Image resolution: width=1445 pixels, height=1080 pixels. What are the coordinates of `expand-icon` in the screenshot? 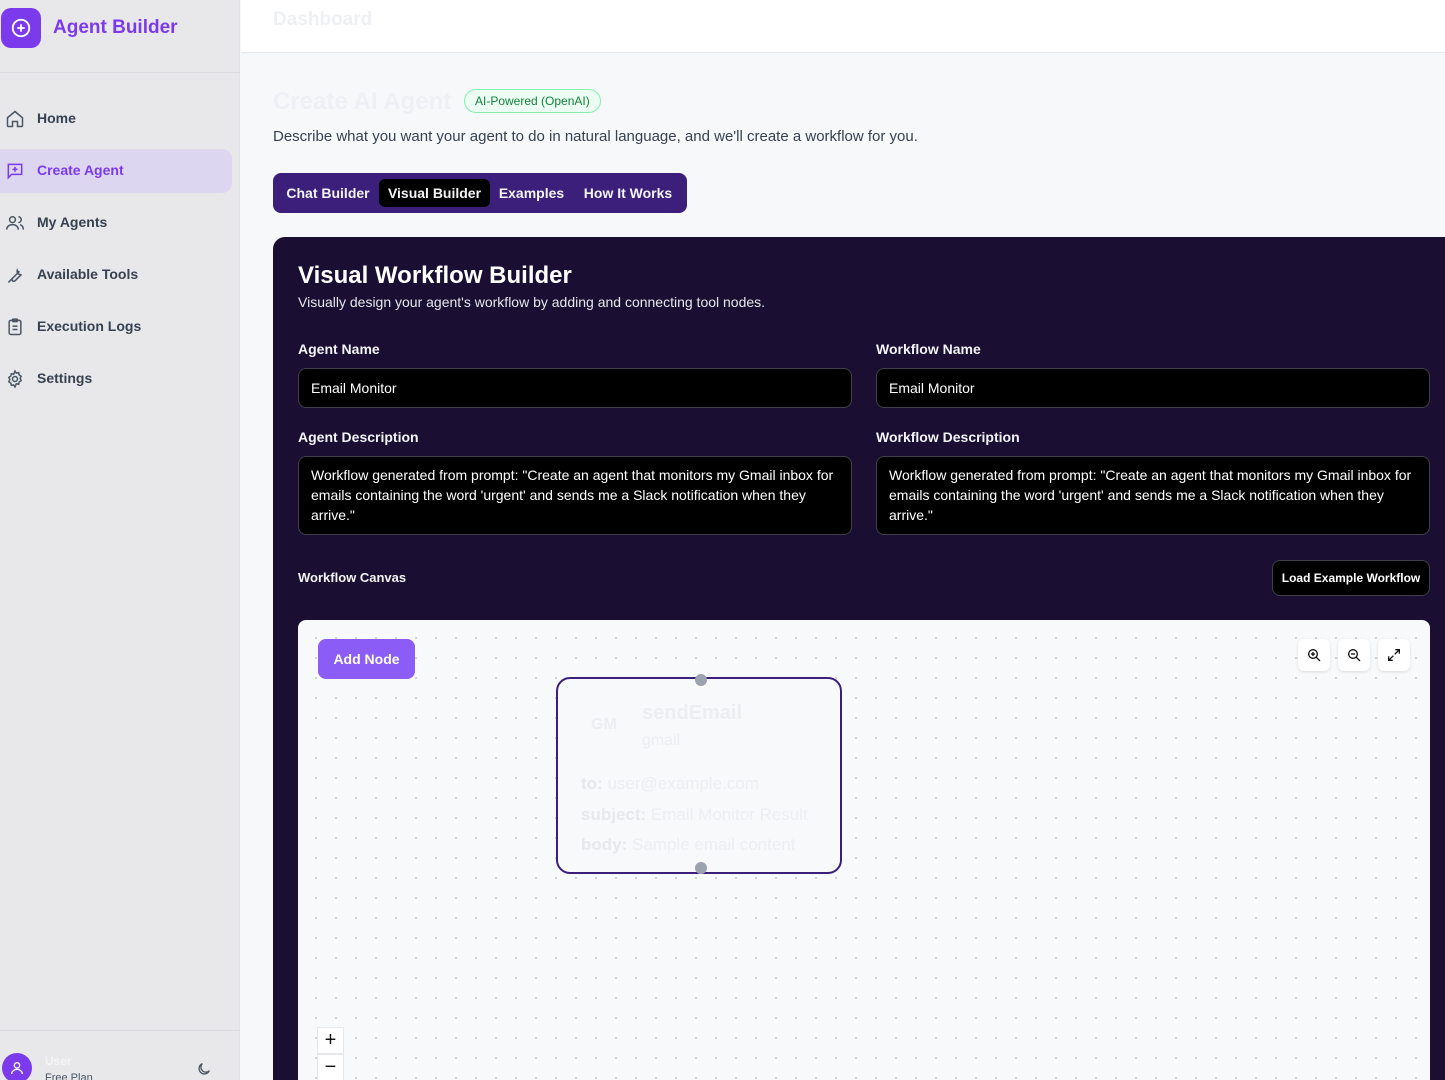 It's located at (1394, 655).